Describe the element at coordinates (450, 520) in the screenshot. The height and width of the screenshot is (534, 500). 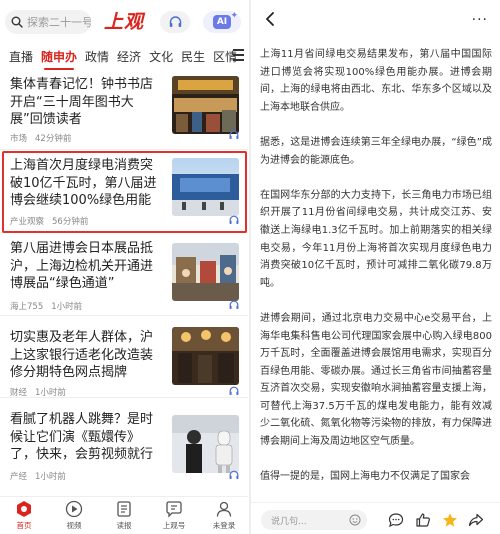
I see `favorite-star-icon` at that location.